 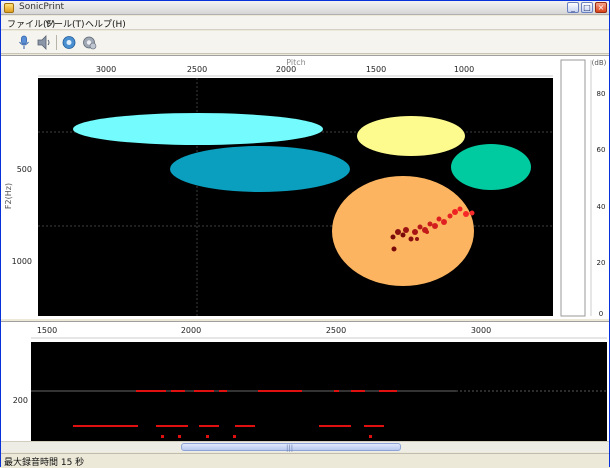 I want to click on top-tick-1000: 1000, so click(x=464, y=69).